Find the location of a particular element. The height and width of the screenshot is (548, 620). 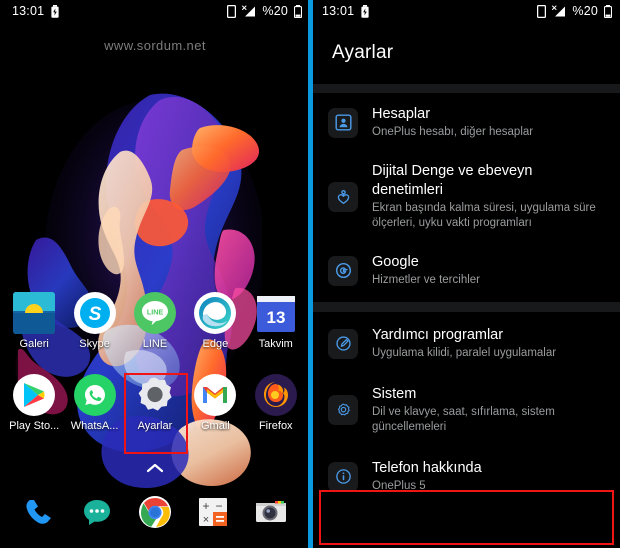

skype-icon: S is located at coordinates (94, 313).